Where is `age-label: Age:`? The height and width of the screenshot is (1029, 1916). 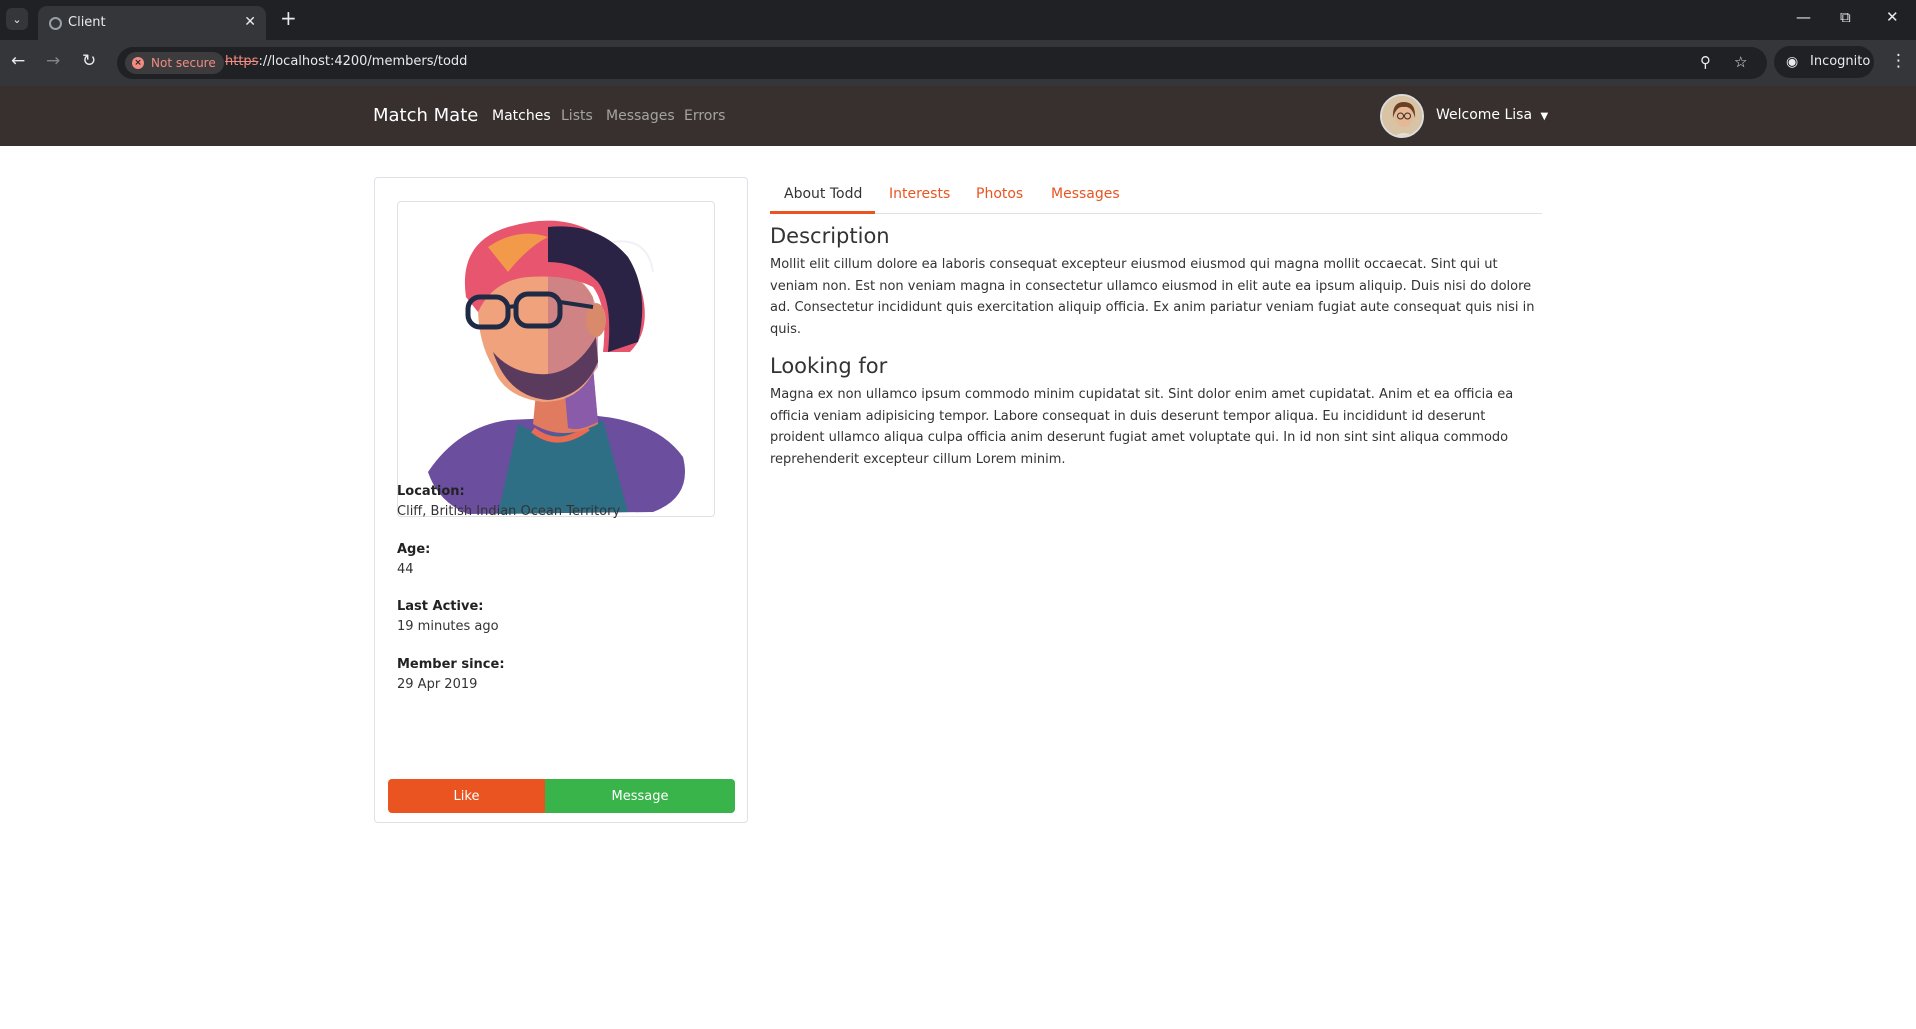 age-label: Age: is located at coordinates (414, 549).